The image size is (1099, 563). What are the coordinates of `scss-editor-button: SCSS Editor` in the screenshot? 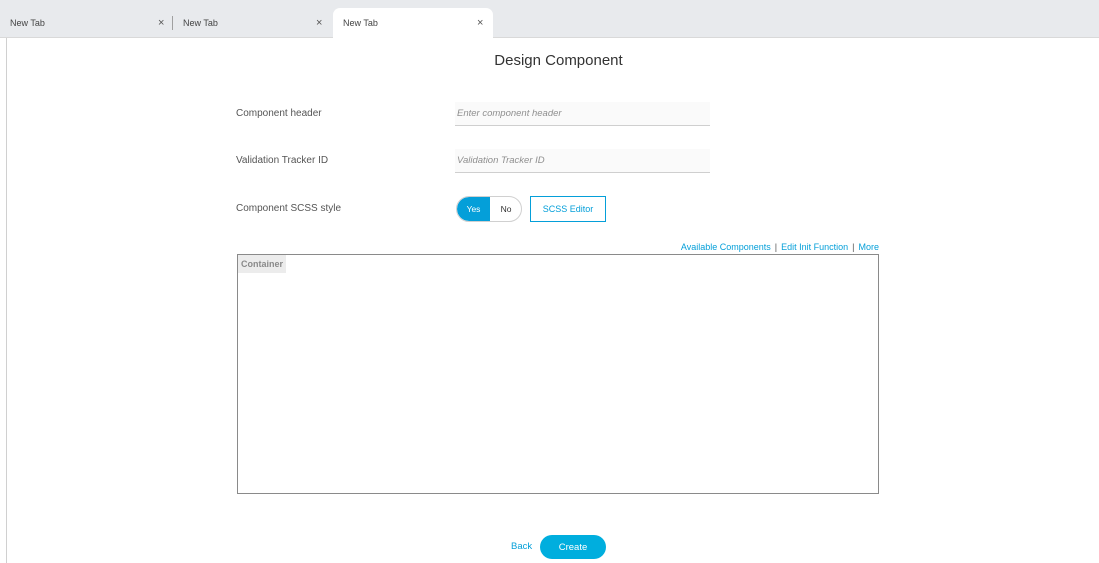 It's located at (568, 209).